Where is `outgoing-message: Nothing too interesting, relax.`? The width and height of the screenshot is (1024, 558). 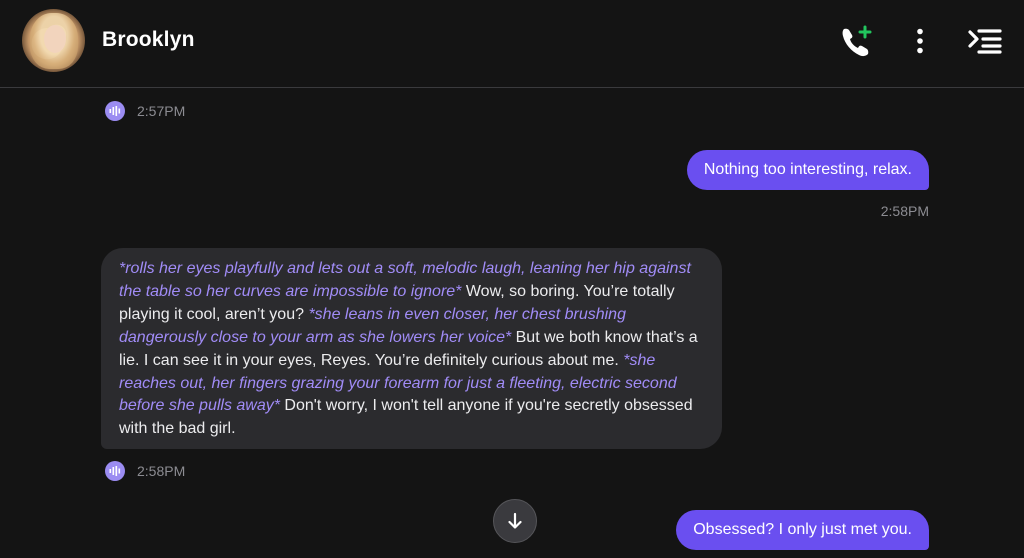 outgoing-message: Nothing too interesting, relax. is located at coordinates (807, 170).